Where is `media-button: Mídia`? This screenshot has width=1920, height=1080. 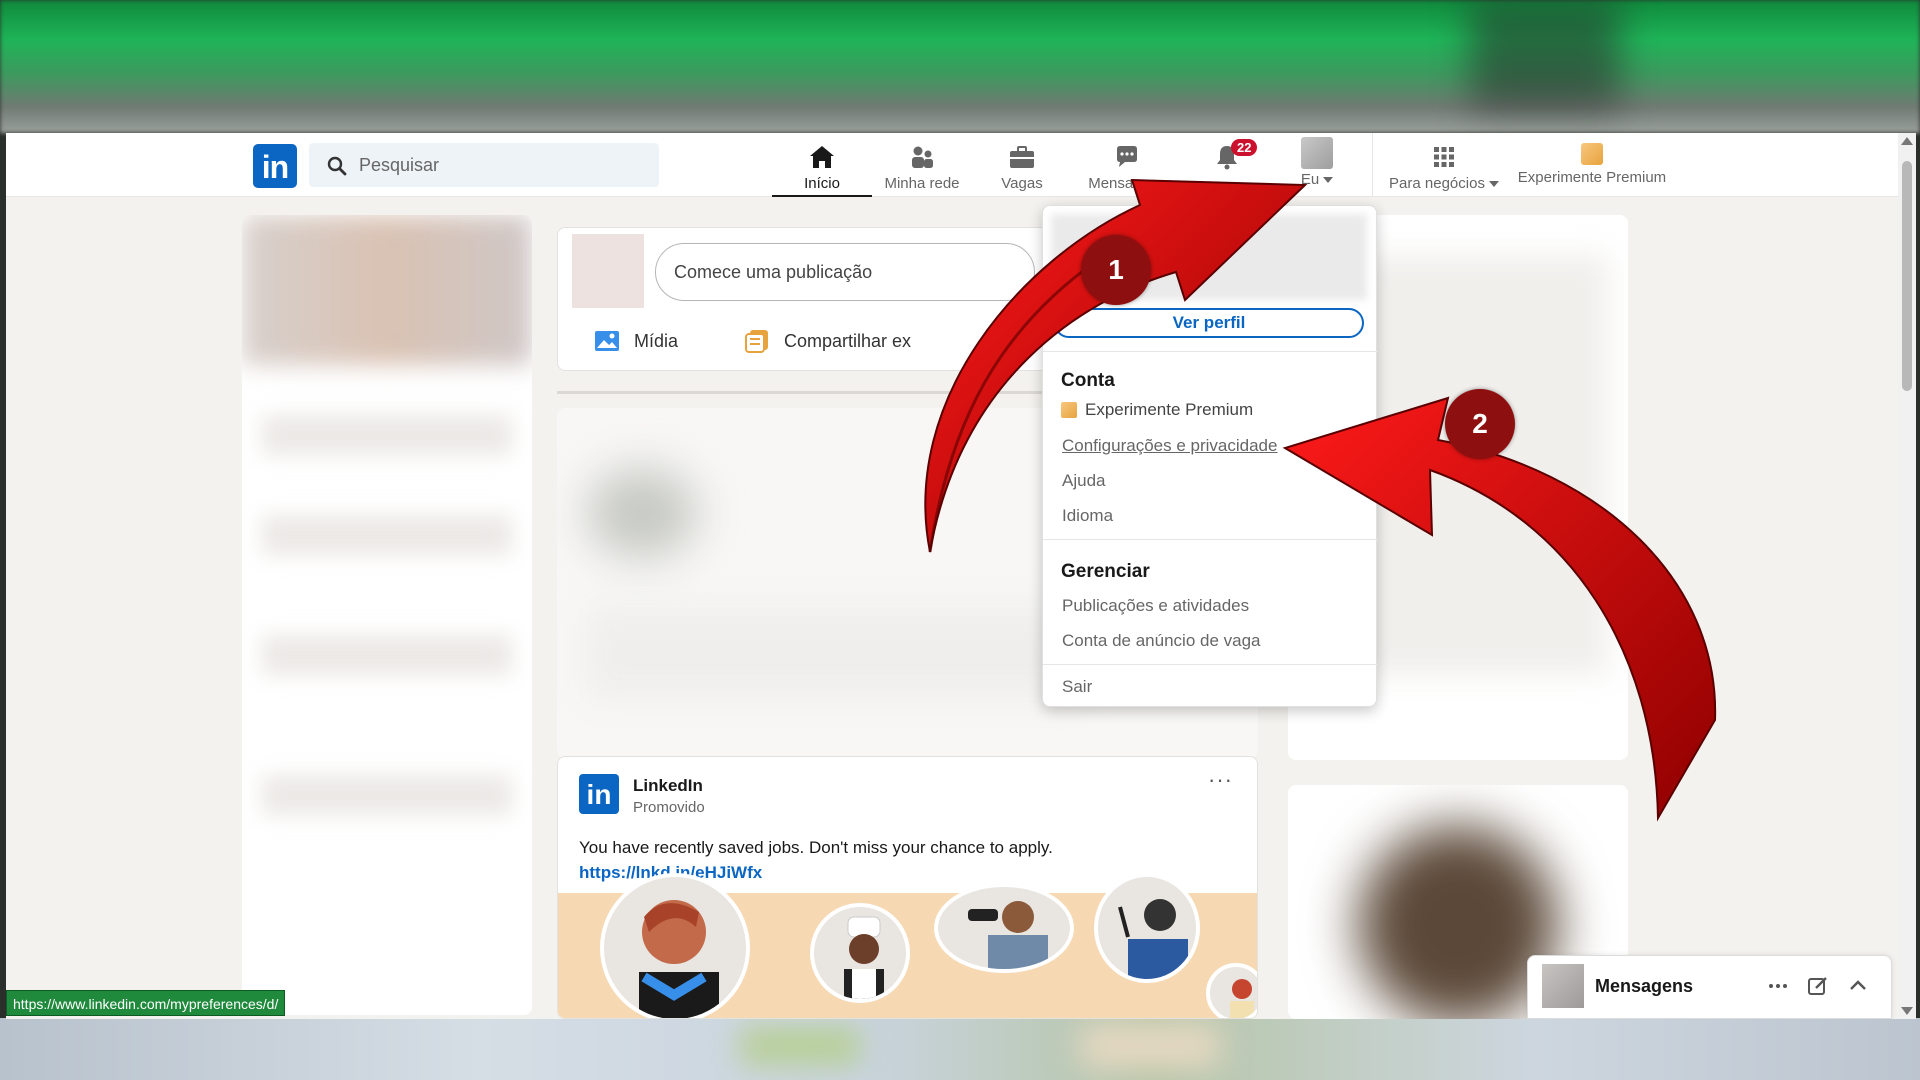
media-button: Mídia is located at coordinates (636, 341).